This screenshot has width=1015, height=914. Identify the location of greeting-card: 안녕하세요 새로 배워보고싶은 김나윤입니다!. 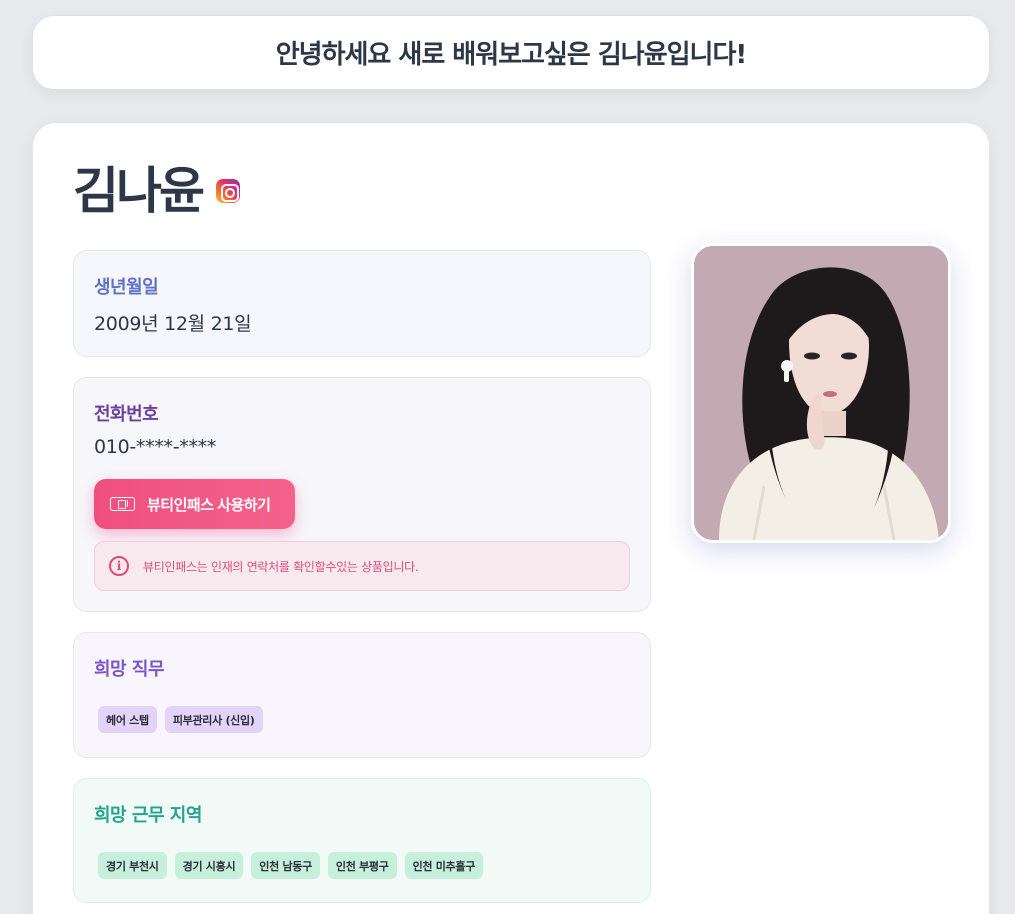
(511, 52).